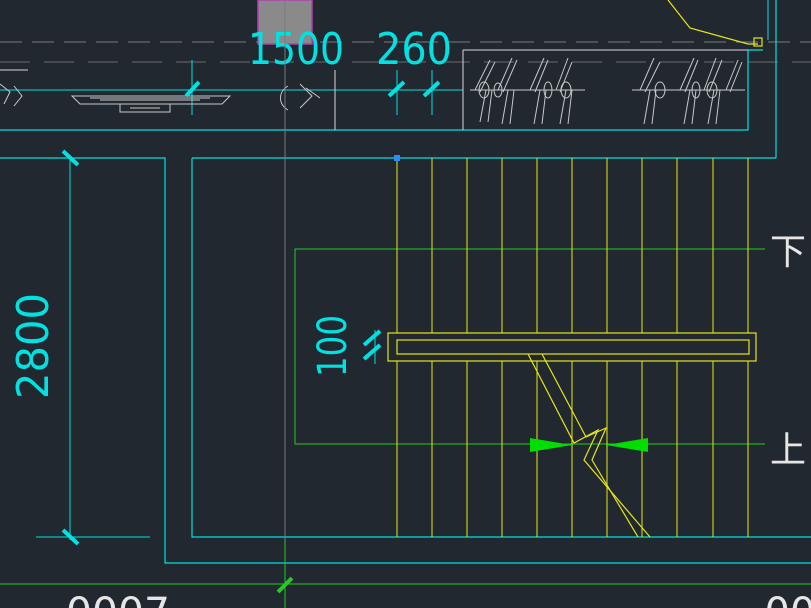 The height and width of the screenshot is (608, 811). What do you see at coordinates (160, 98) in the screenshot?
I see `rail-bracket-detail` at bounding box center [160, 98].